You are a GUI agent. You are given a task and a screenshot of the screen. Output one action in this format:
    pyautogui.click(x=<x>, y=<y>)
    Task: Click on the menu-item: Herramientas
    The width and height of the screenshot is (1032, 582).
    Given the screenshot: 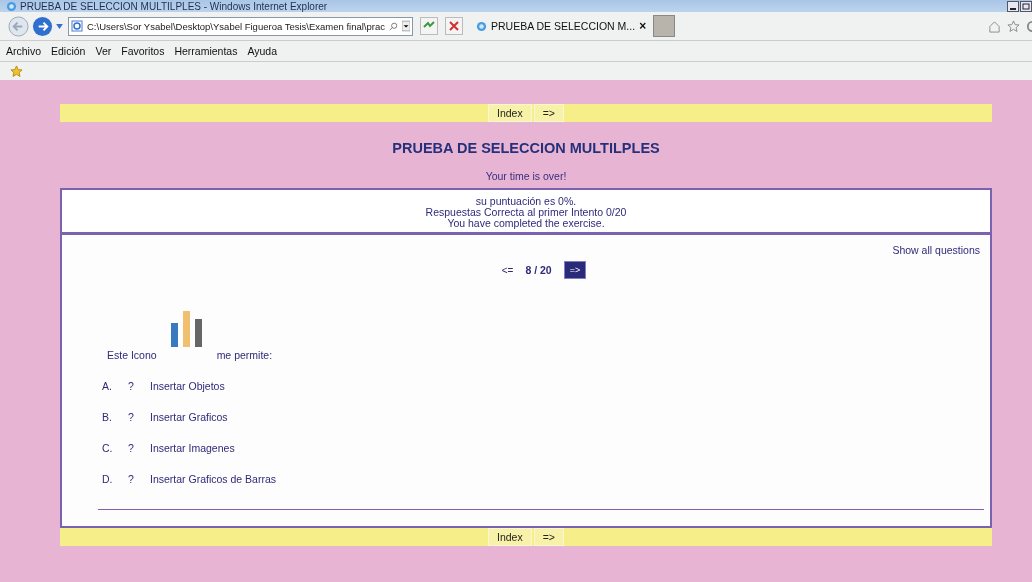 What is the action you would take?
    pyautogui.click(x=206, y=51)
    